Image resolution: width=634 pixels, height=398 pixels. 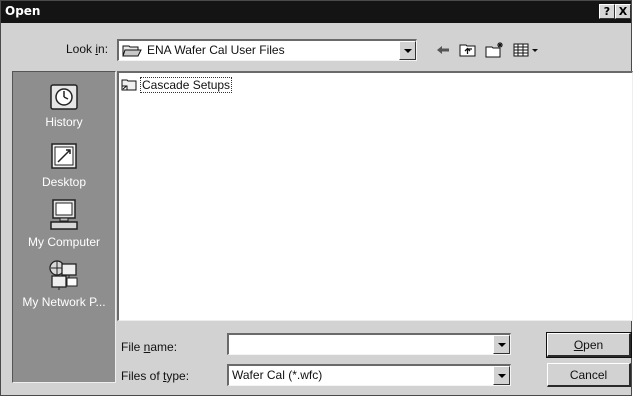 What do you see at coordinates (186, 85) in the screenshot?
I see `file-name-label: Cascade Setups` at bounding box center [186, 85].